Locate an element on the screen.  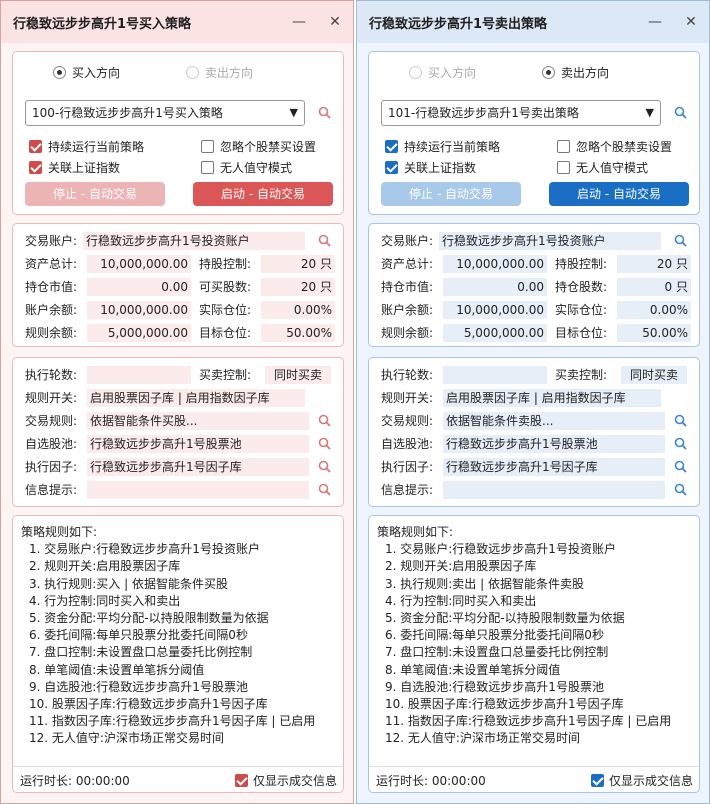
checkbox-ignore: 忽略个股禁买设置 is located at coordinates (258, 146).